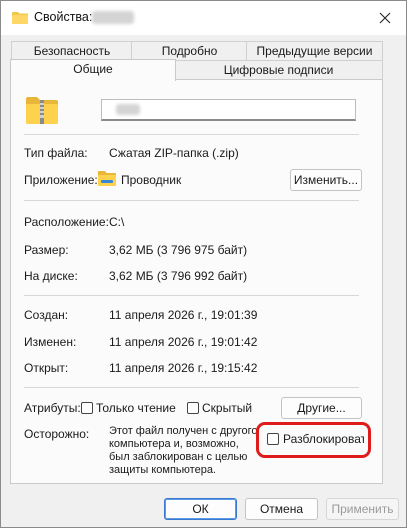  What do you see at coordinates (52, 408) in the screenshot?
I see `attributes-label: Атрибуты:` at bounding box center [52, 408].